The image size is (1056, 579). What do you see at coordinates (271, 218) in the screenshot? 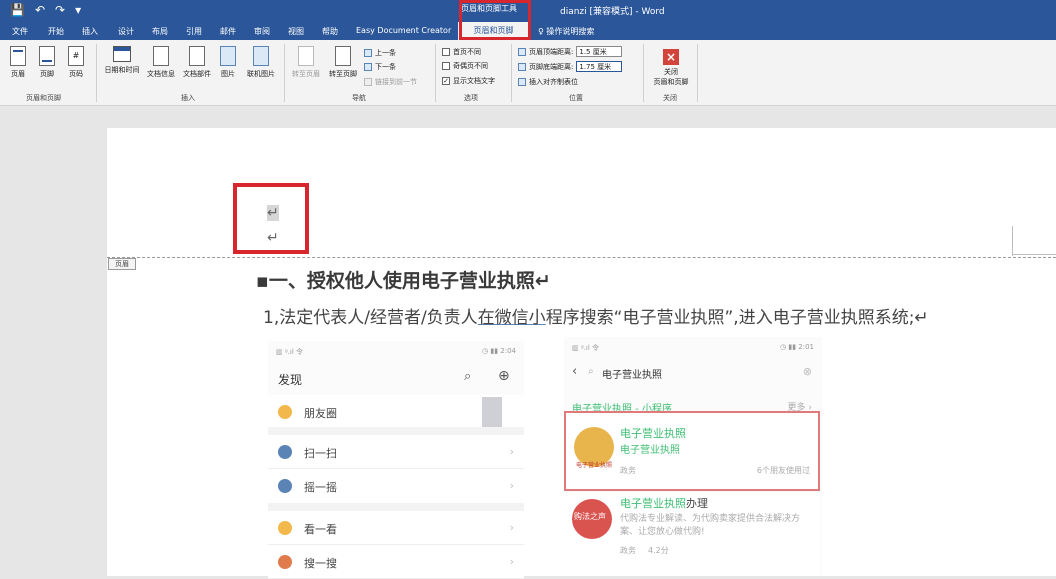
I see `highlight-box-header` at bounding box center [271, 218].